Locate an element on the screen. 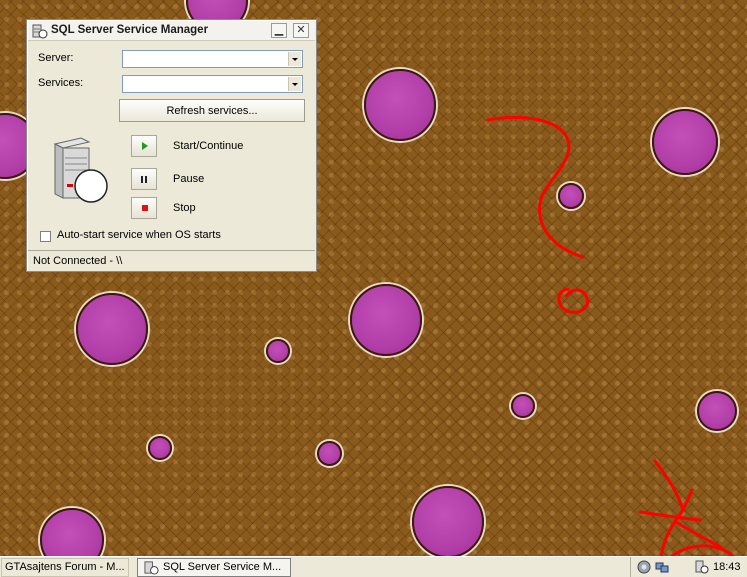  status-bar: Not Connected - \\ is located at coordinates (171, 260).